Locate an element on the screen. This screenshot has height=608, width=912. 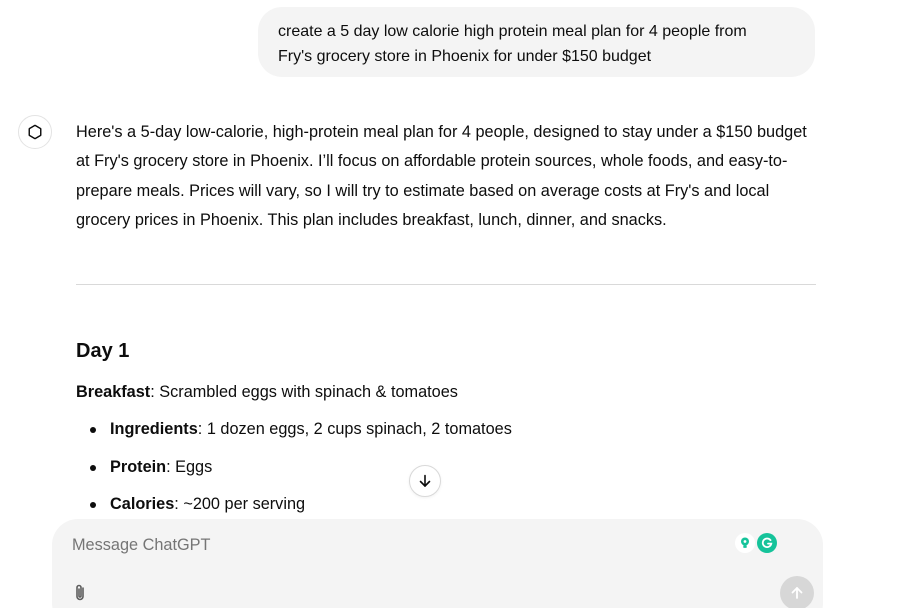
arrow-up-icon is located at coordinates (797, 593).